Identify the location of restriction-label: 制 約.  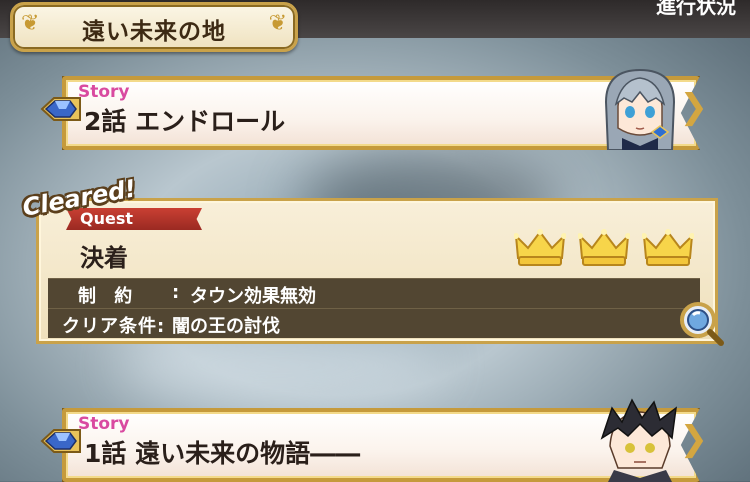
(108, 296).